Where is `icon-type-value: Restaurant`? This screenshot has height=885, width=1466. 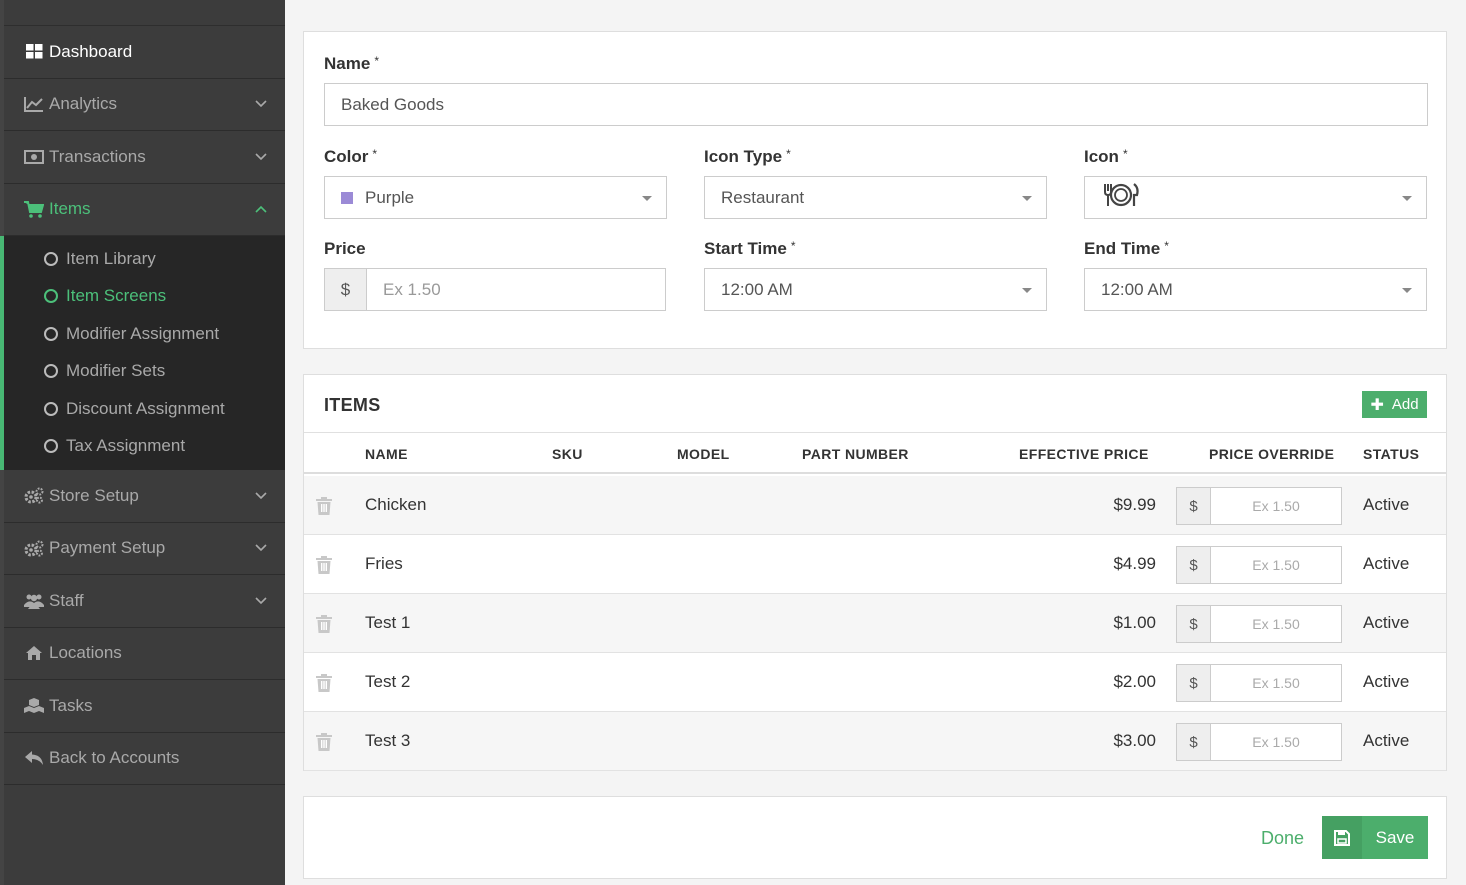
icon-type-value: Restaurant is located at coordinates (763, 197).